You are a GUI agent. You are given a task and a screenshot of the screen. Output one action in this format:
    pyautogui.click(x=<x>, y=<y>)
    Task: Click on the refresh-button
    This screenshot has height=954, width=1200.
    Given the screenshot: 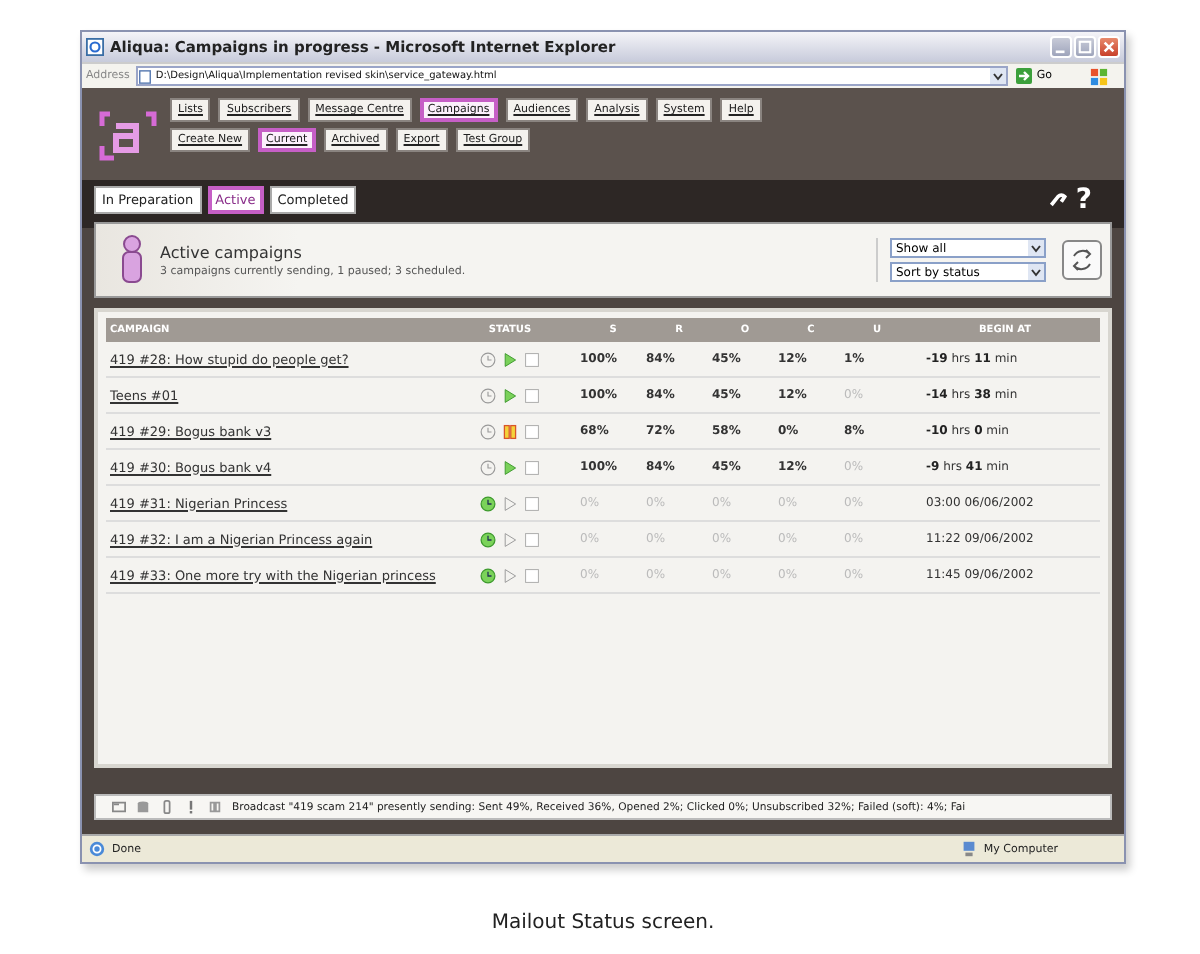 What is the action you would take?
    pyautogui.click(x=1082, y=260)
    